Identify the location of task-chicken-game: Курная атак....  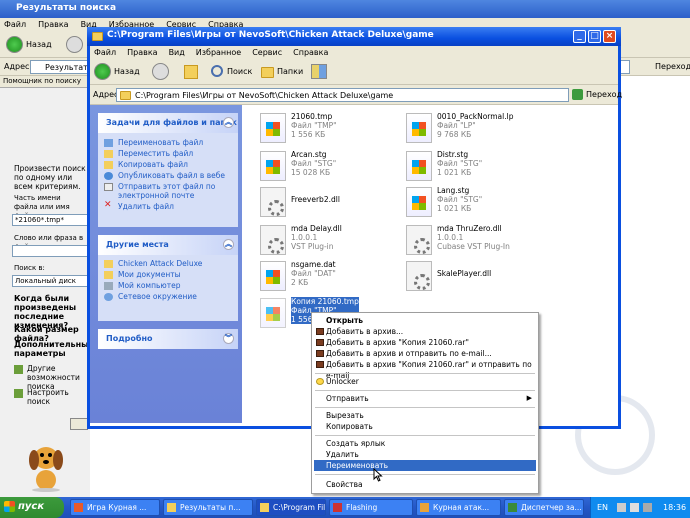
(458, 507).